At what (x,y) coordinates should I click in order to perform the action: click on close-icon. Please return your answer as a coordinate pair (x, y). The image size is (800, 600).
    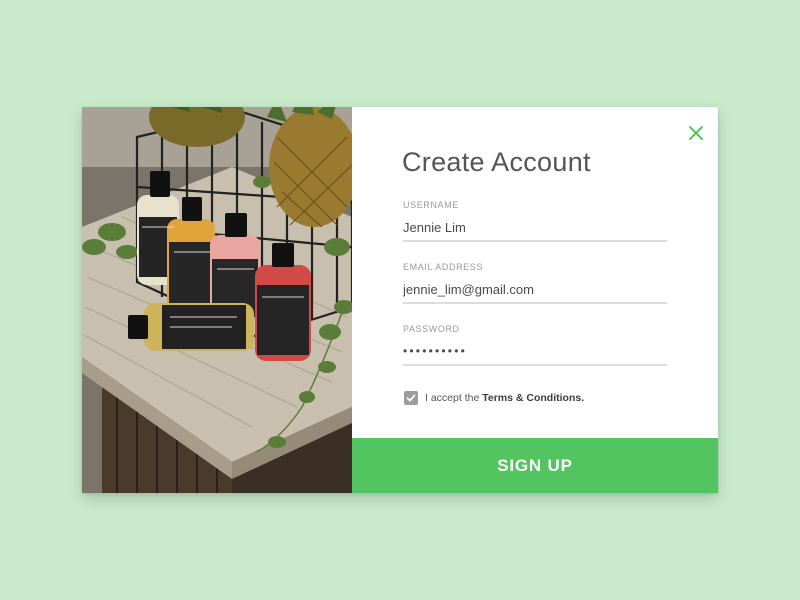
    Looking at the image, I should click on (696, 133).